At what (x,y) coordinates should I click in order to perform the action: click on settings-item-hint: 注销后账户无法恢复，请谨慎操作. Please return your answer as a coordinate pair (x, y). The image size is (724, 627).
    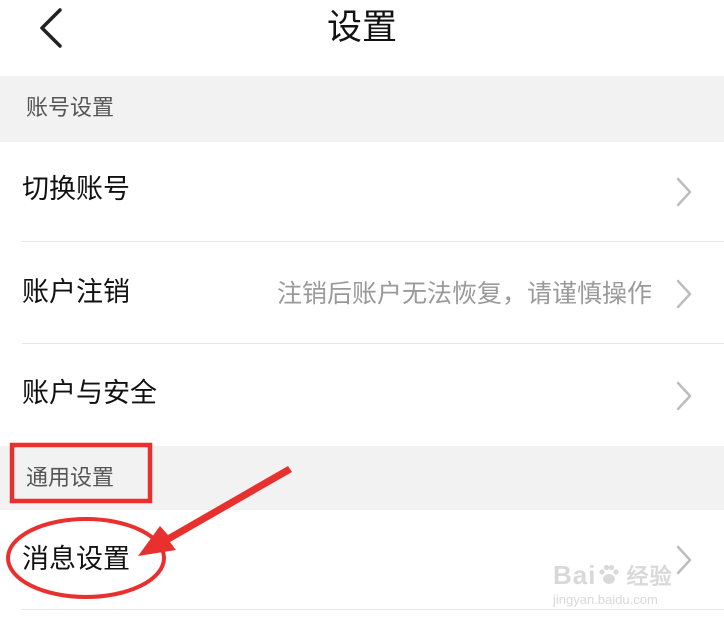
    Looking at the image, I should click on (464, 293).